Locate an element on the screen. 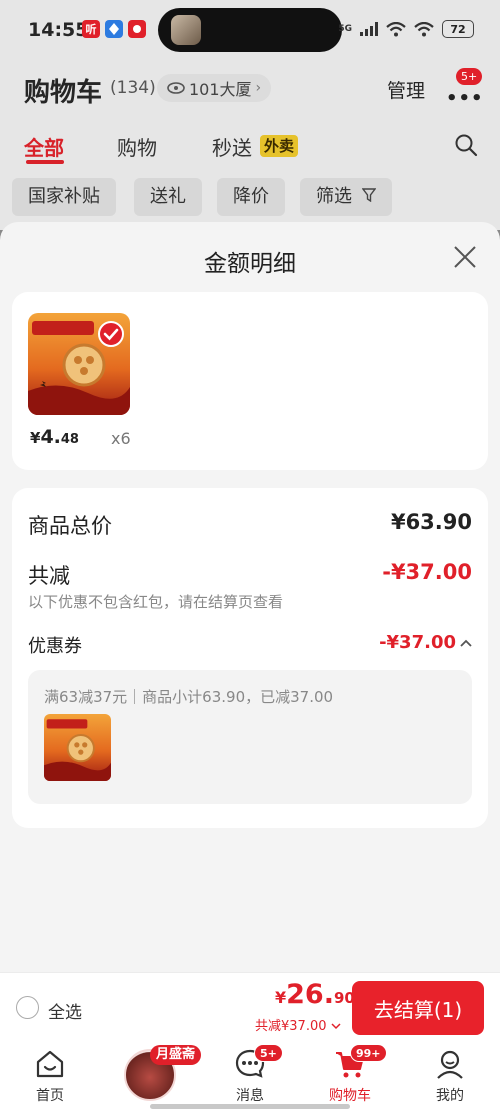 The image size is (500, 1111). total-reduction-value: -¥37.00 is located at coordinates (427, 572).